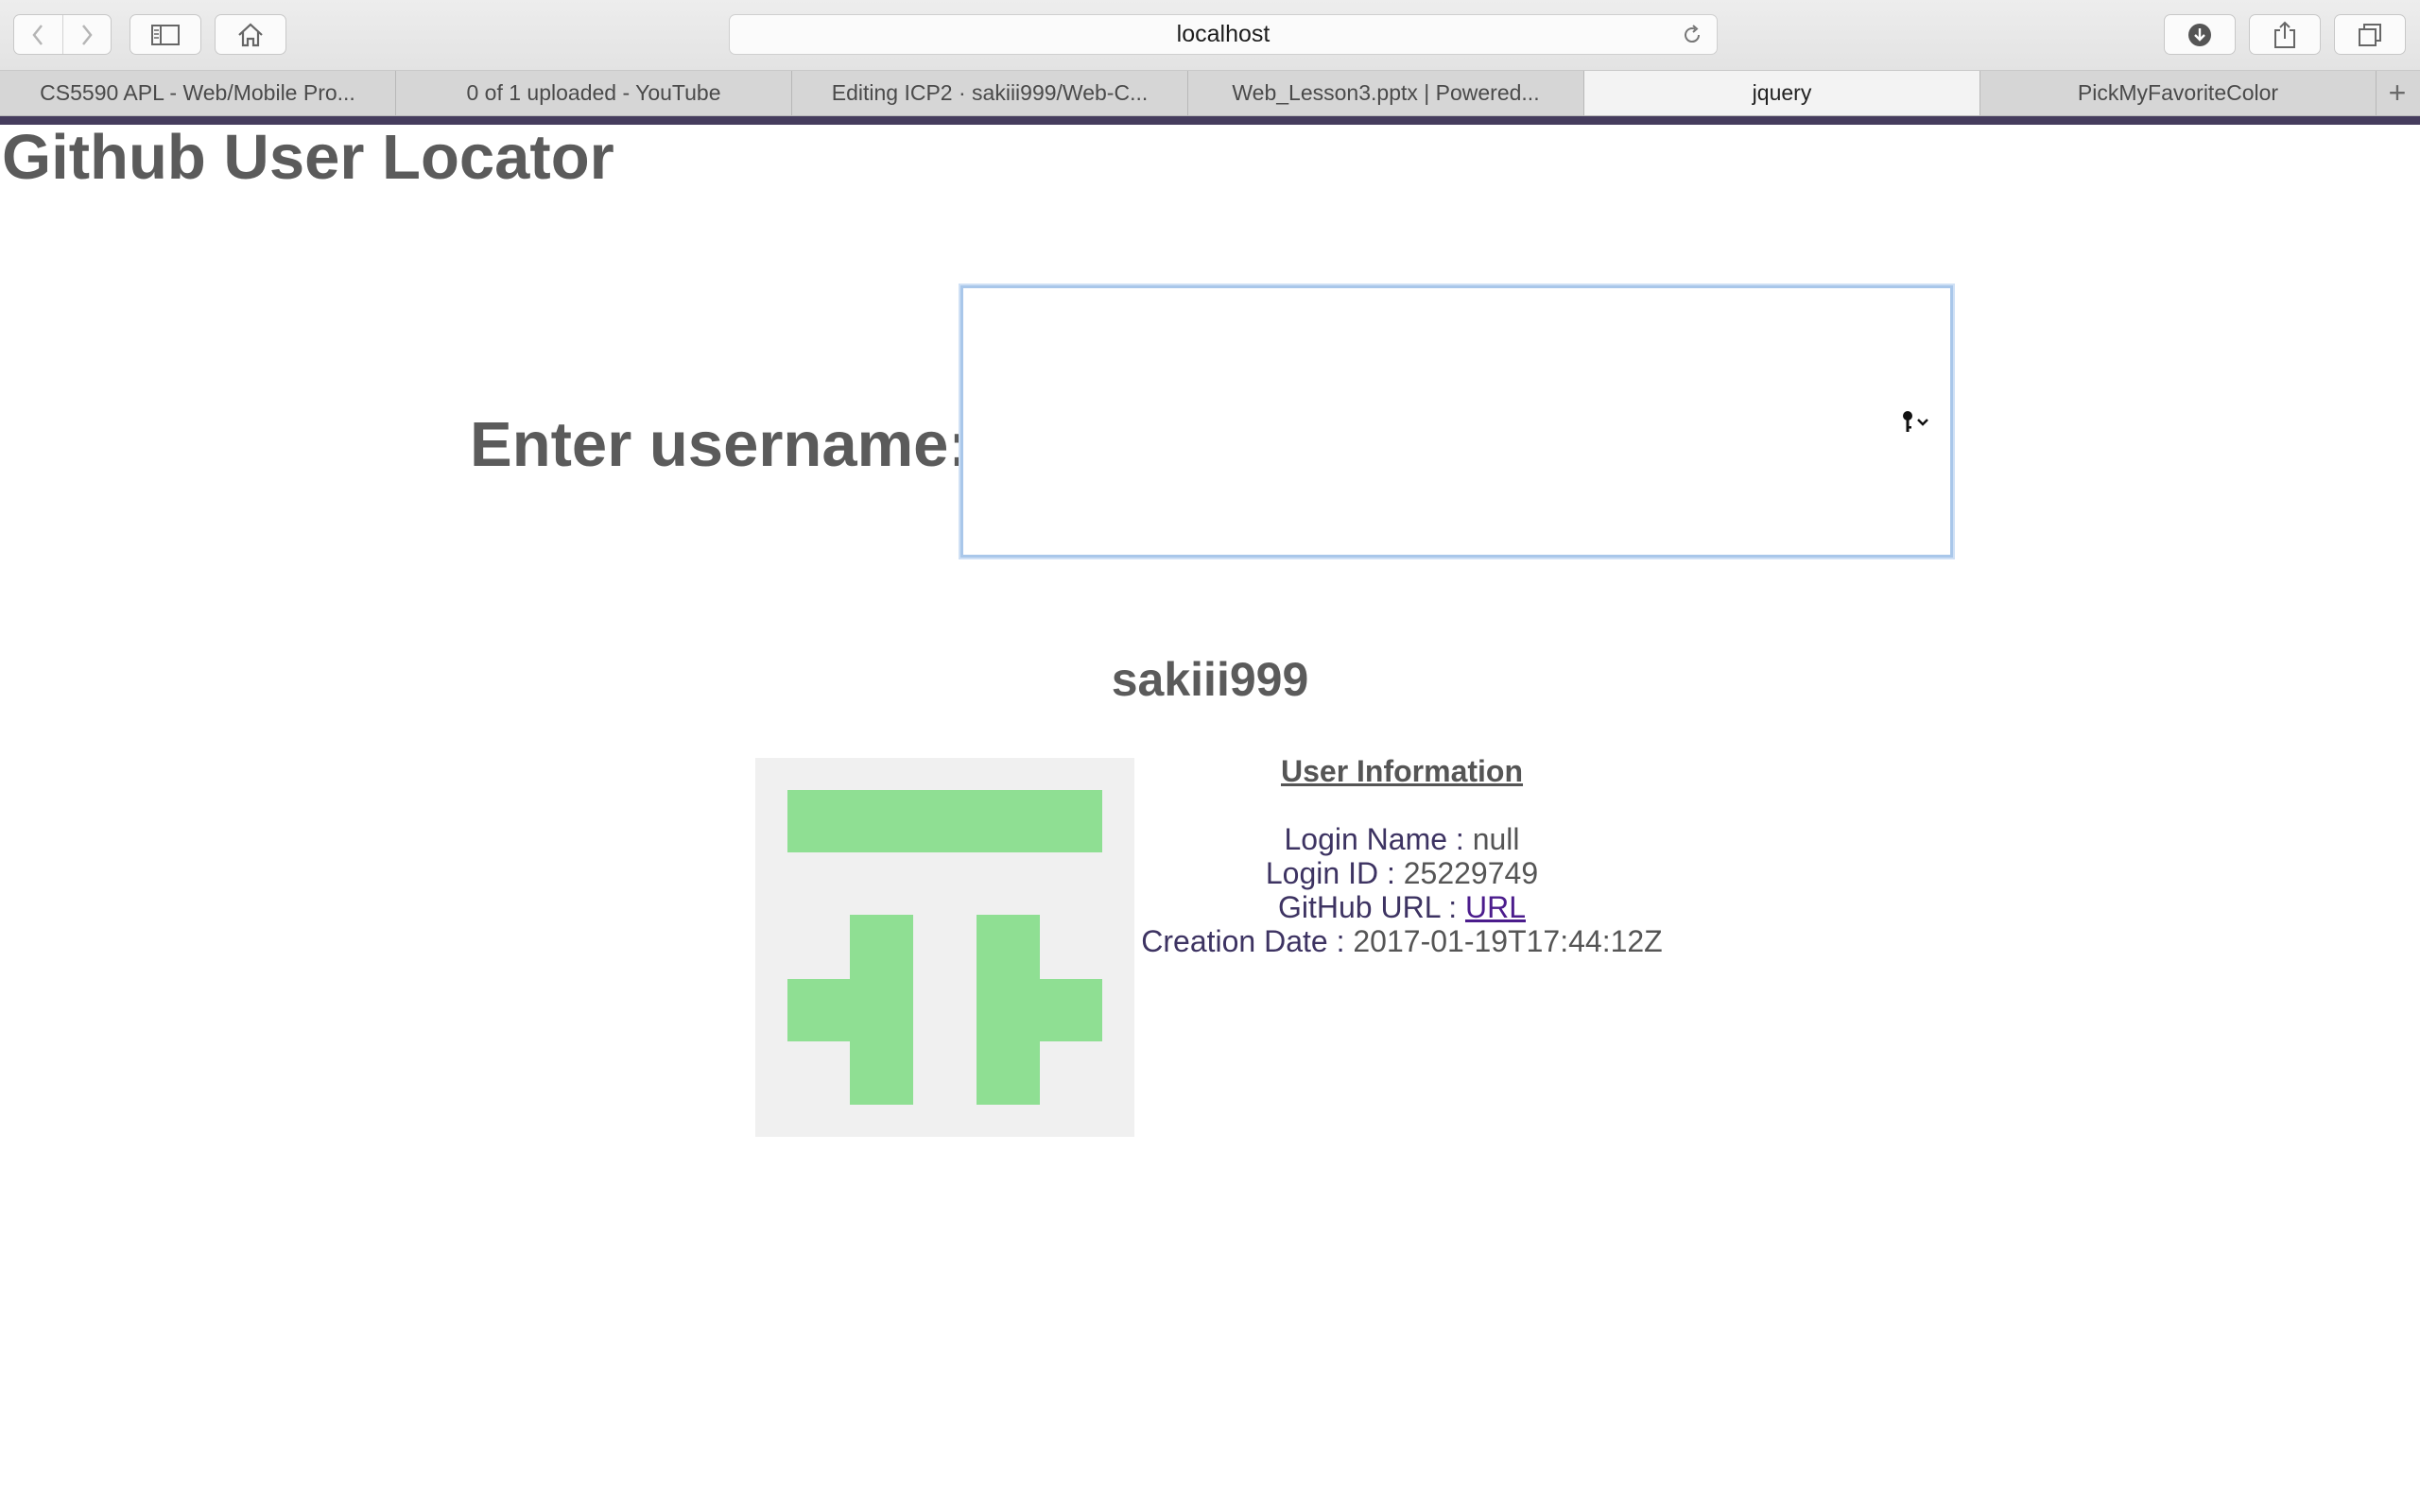 The image size is (2420, 1512). What do you see at coordinates (1402, 873) in the screenshot?
I see `login-id-row: Login ID : 25229749` at bounding box center [1402, 873].